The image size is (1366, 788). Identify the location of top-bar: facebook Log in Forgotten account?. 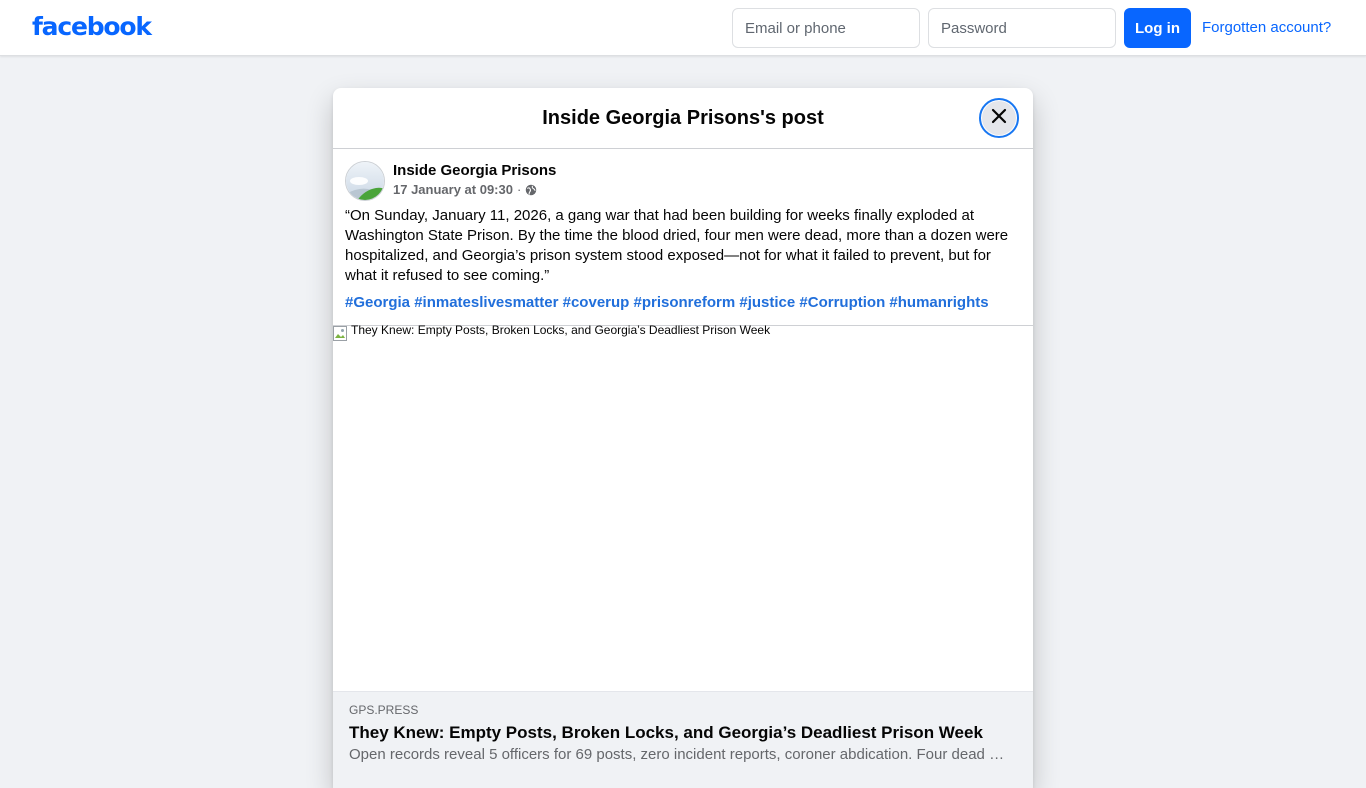
(683, 28).